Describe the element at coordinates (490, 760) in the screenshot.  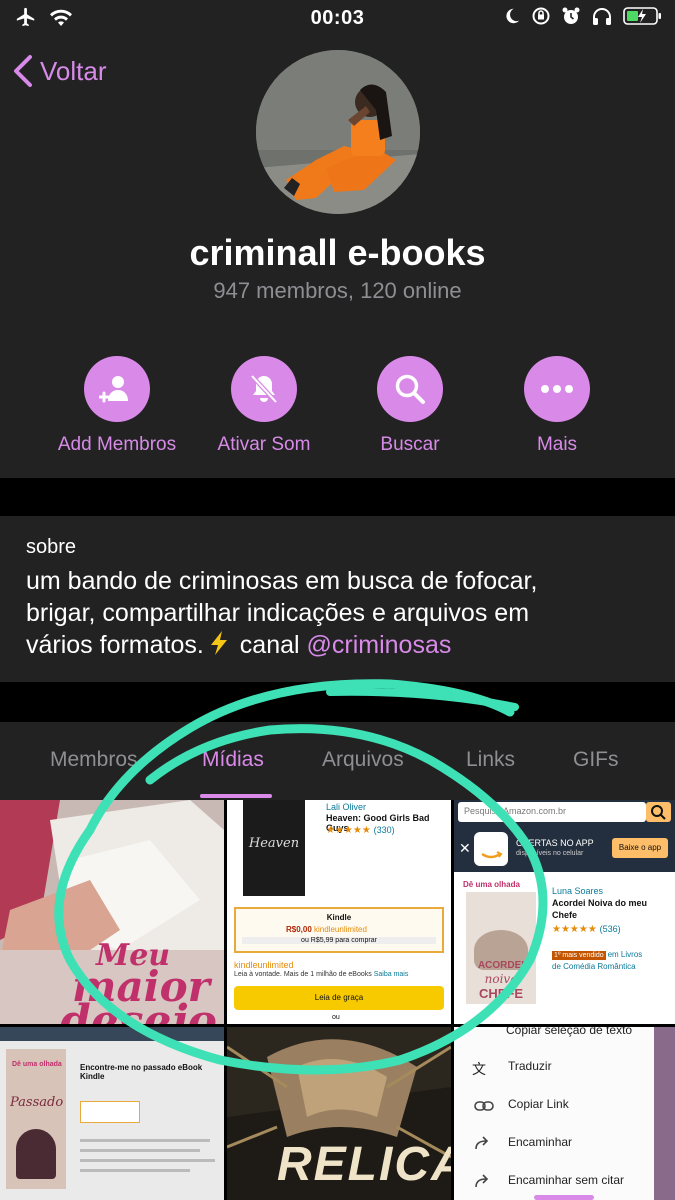
I see `tab-links: Links` at that location.